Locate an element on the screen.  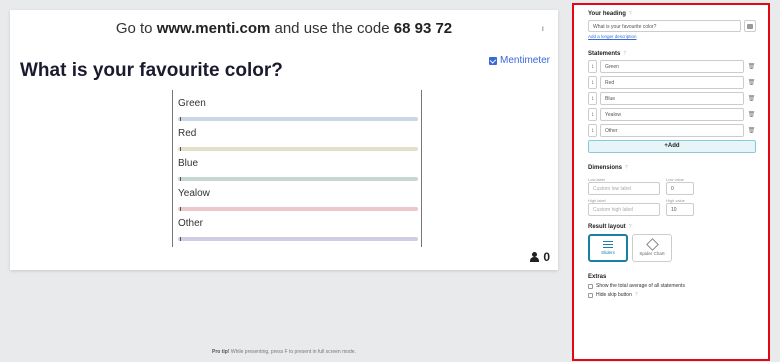
statement-row: ↕ Other 🗑 is located at coordinates (672, 130).